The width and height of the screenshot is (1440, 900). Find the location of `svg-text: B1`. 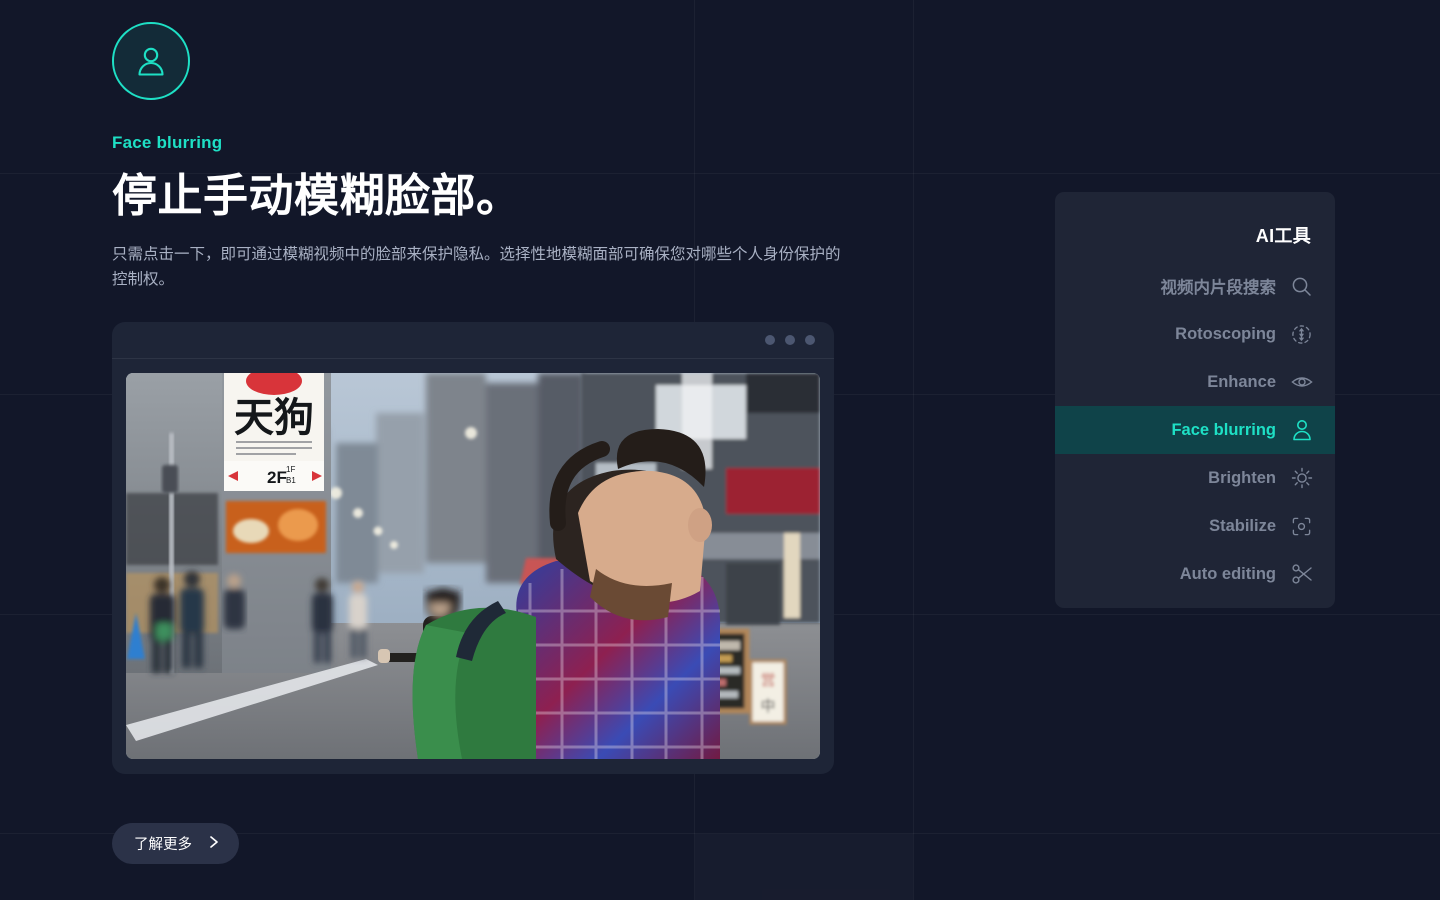

svg-text: B1 is located at coordinates (291, 480).